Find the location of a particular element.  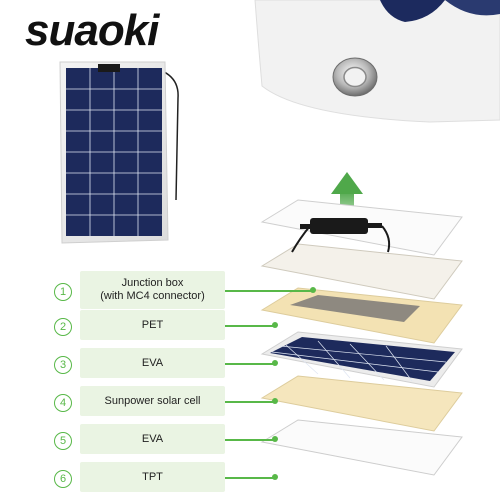

grommet-icon is located at coordinates (355, 77).